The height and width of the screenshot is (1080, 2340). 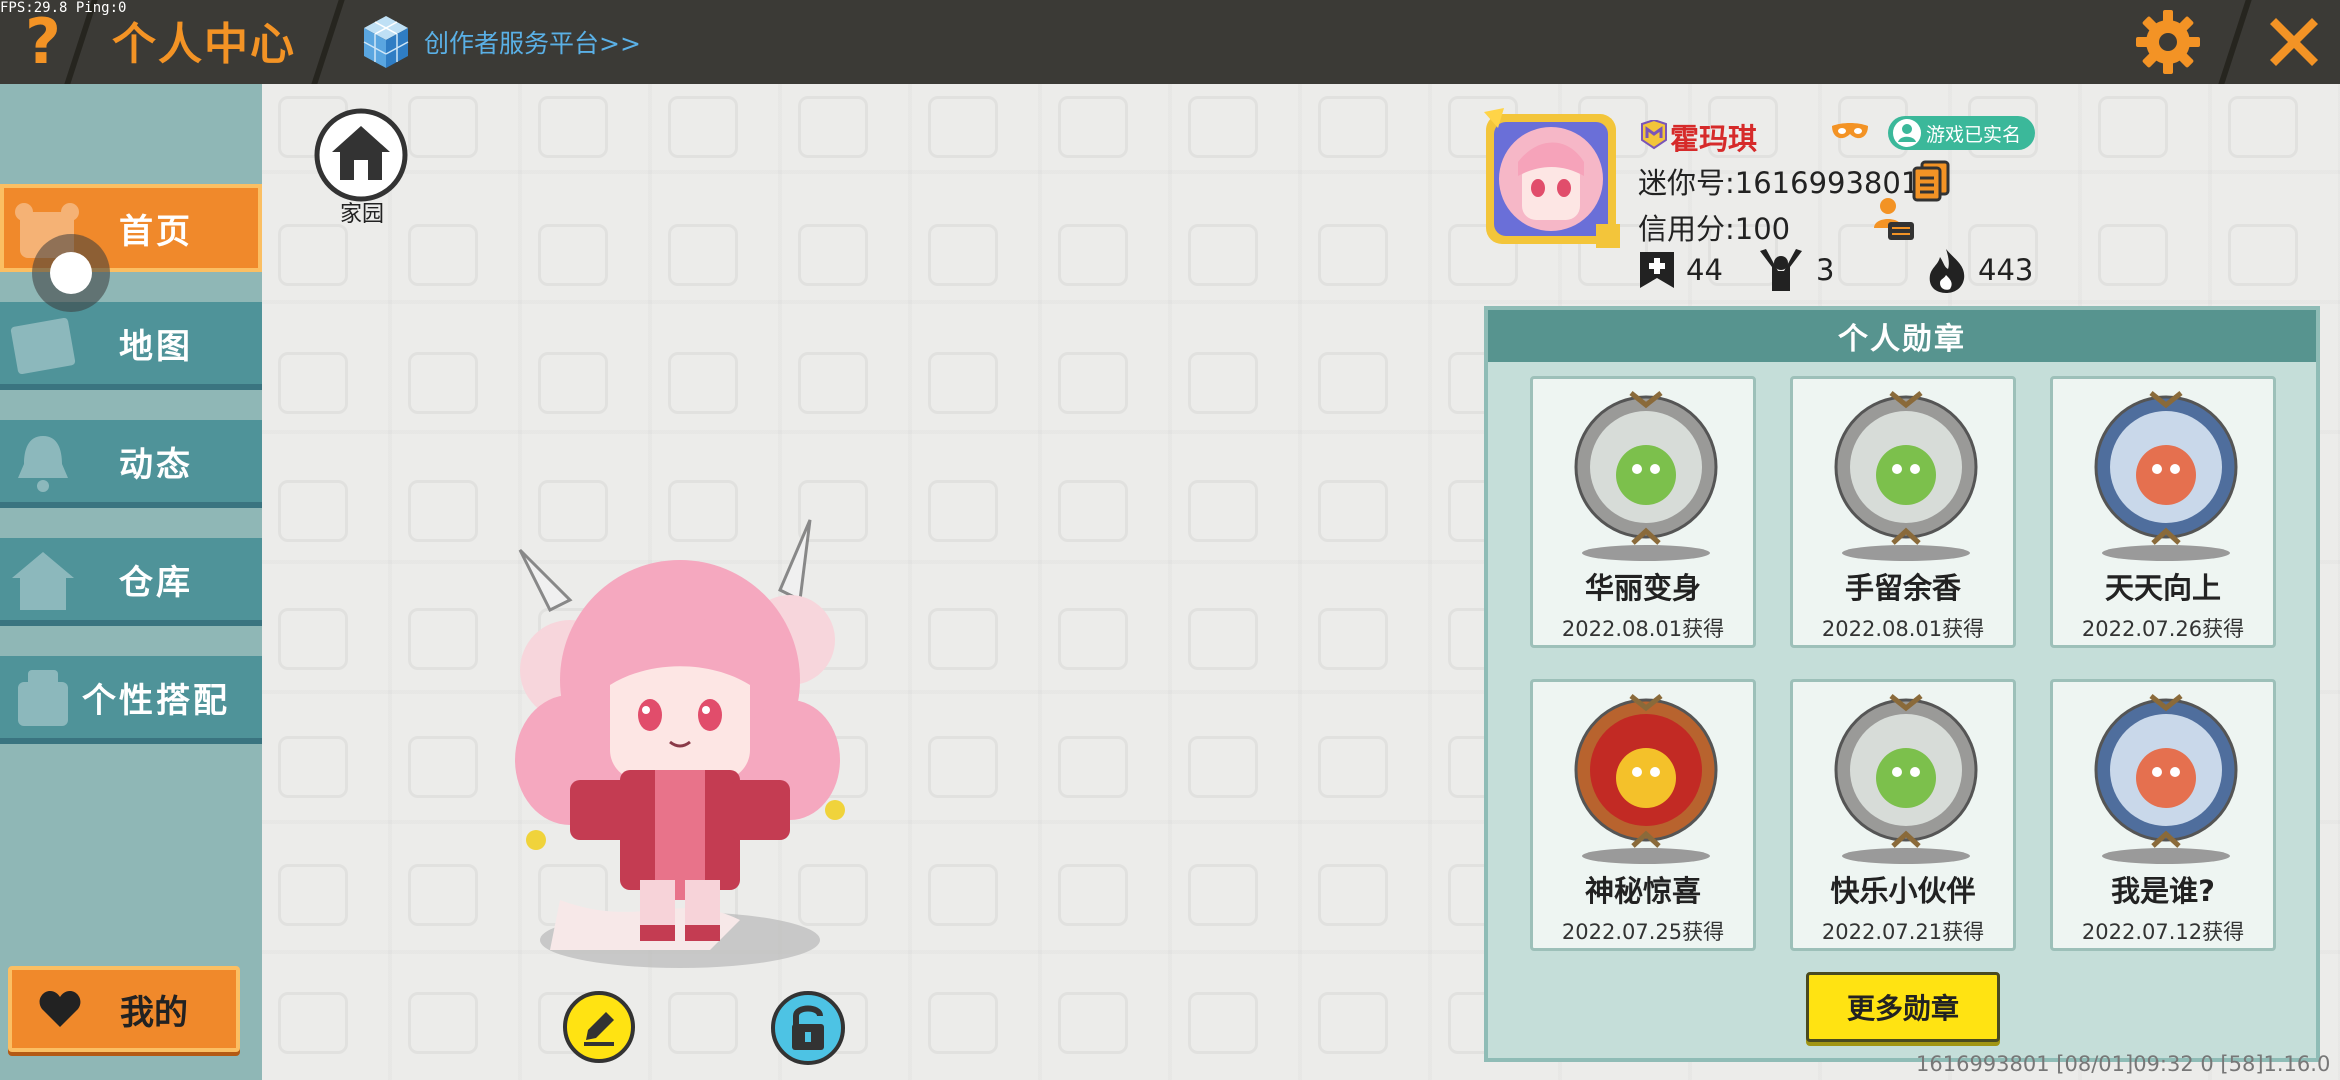 I want to click on flame-icon, so click(x=1947, y=271).